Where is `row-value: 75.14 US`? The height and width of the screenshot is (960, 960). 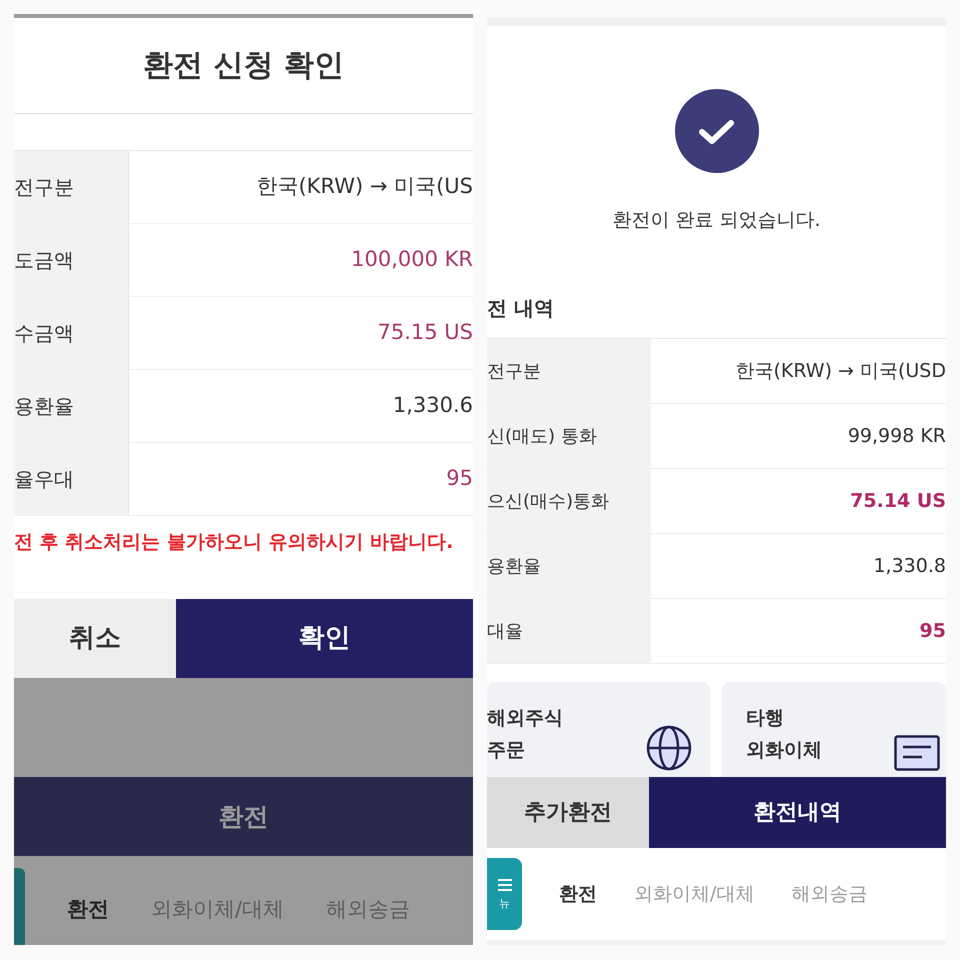 row-value: 75.14 US is located at coordinates (897, 501).